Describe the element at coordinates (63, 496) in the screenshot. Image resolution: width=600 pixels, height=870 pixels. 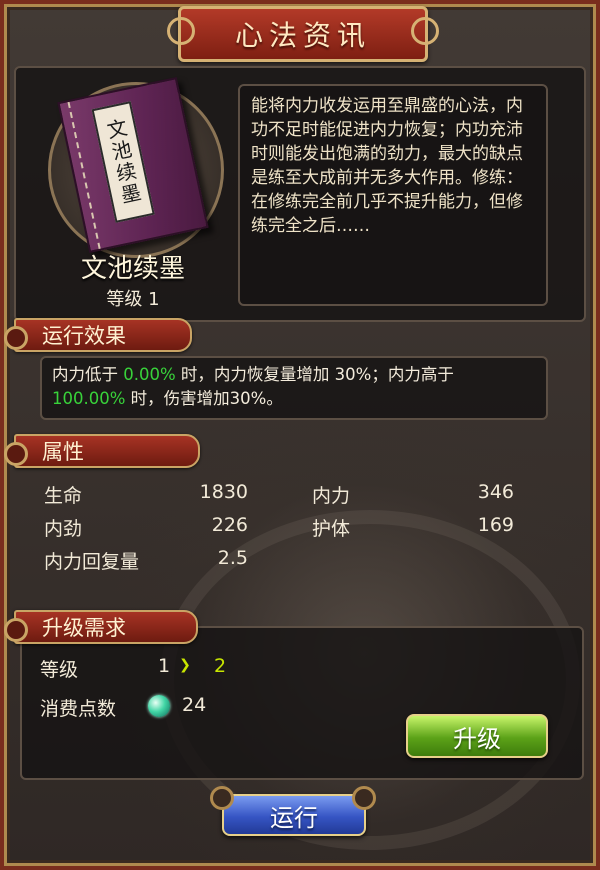
I see `stat-label-hp: 生命` at that location.